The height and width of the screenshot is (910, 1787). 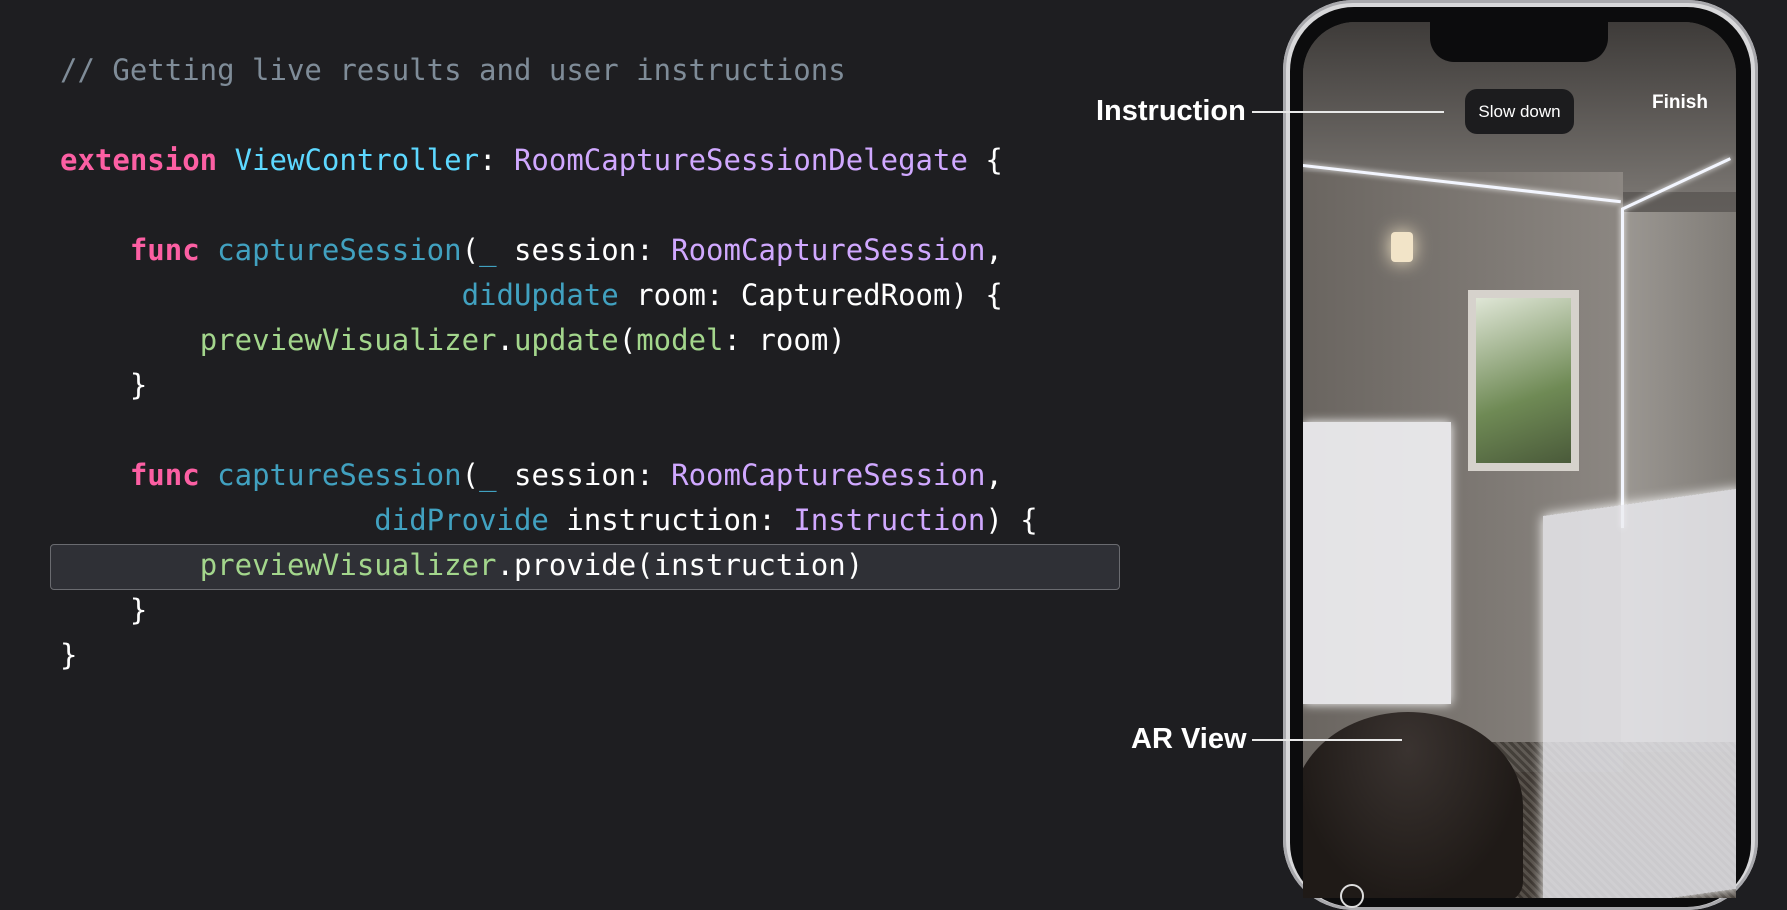 I want to click on detected-edge-corner, so click(x=1622, y=368).